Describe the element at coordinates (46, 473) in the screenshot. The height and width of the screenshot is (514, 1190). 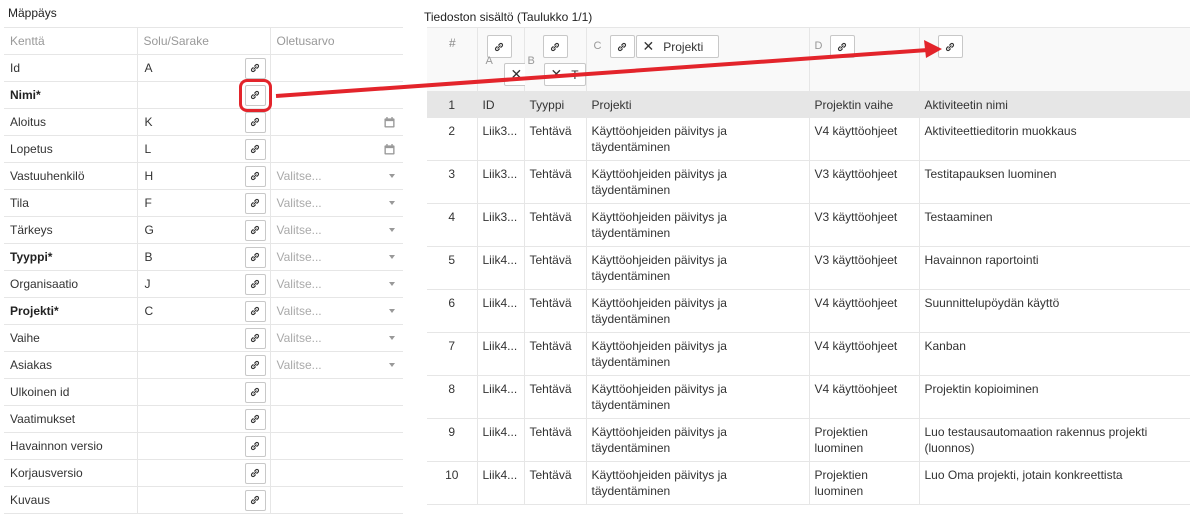
I see `field-label: Korjausversio` at that location.